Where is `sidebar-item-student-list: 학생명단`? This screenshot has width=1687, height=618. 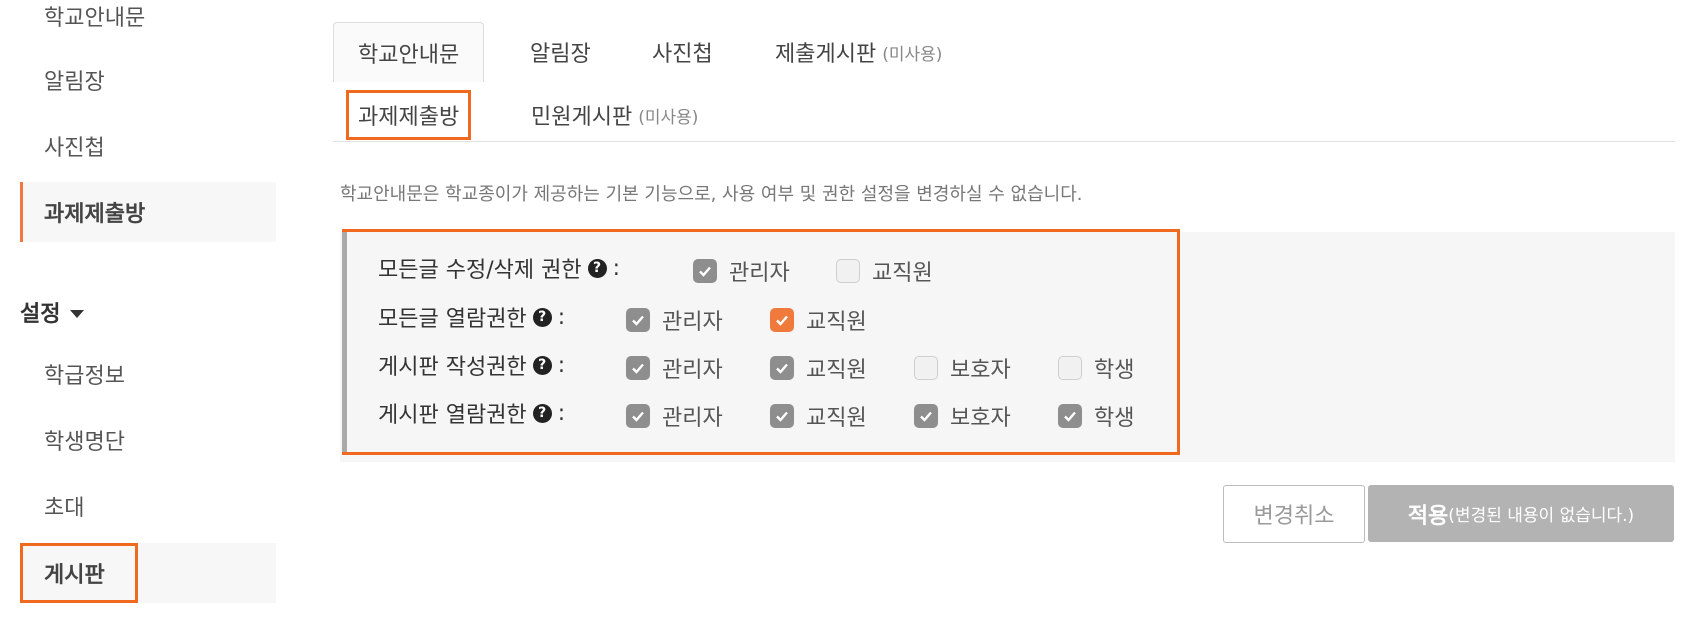 sidebar-item-student-list: 학생명단 is located at coordinates (148, 440).